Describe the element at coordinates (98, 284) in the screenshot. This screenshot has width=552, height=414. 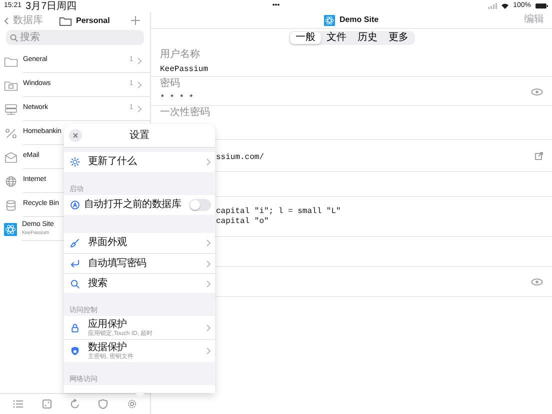
I see `row-title: 搜索` at that location.